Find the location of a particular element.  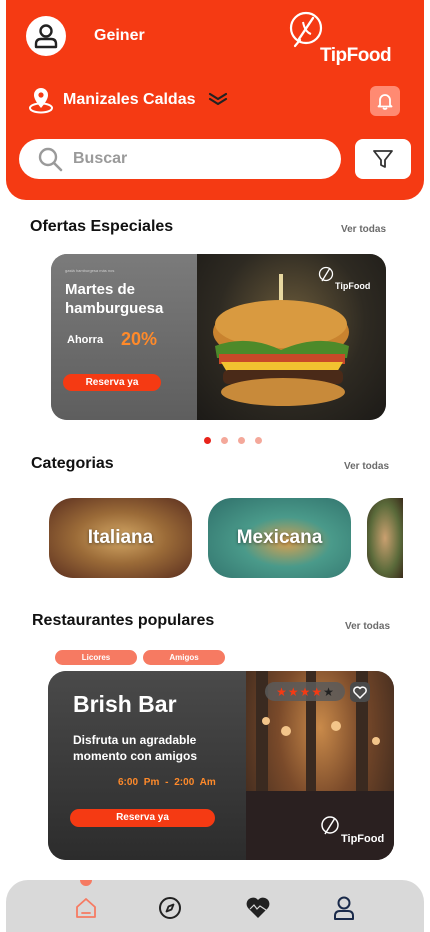

search-bar: Buscar is located at coordinates (180, 159).